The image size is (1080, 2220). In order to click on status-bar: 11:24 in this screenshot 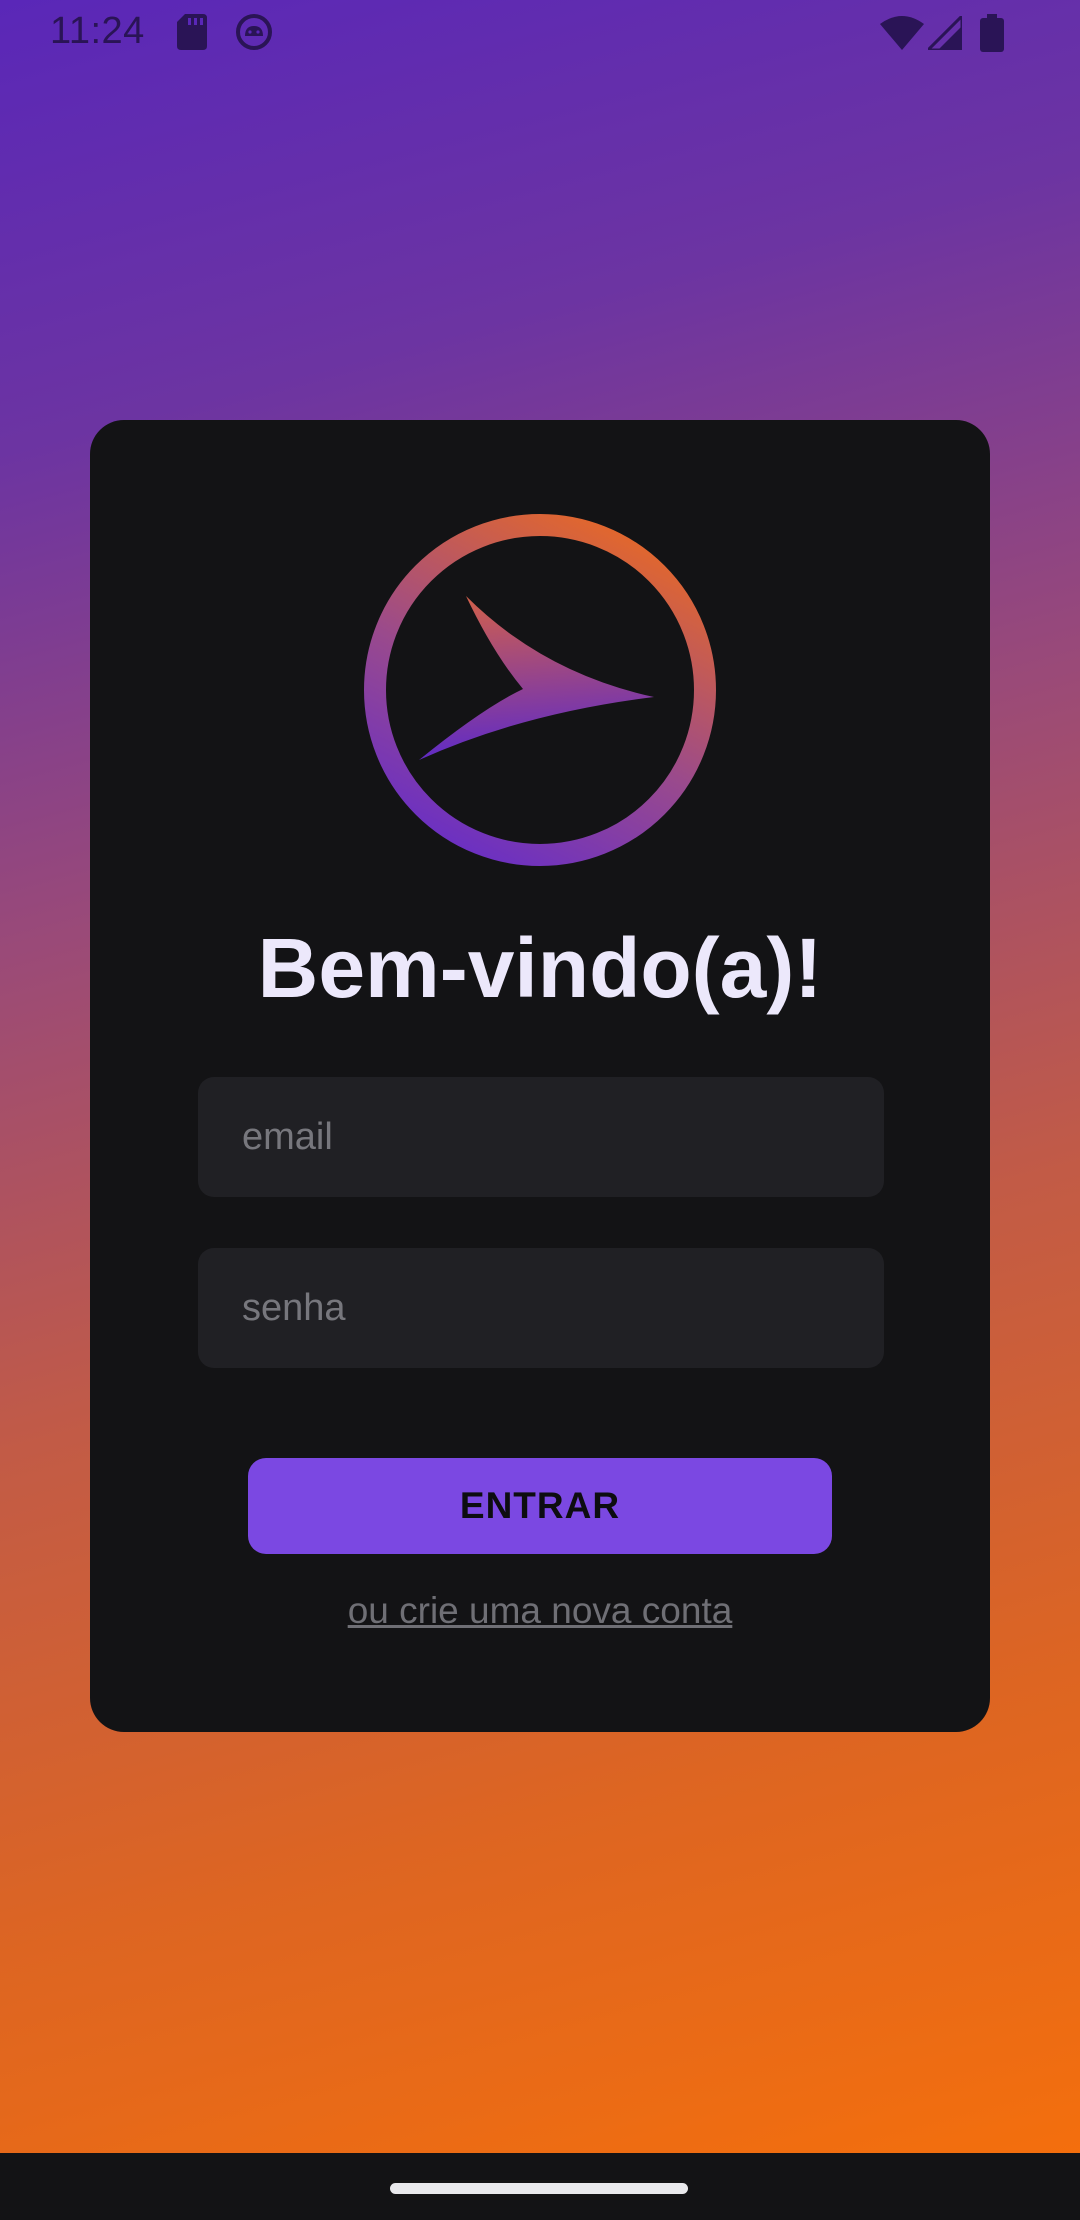, I will do `click(540, 33)`.